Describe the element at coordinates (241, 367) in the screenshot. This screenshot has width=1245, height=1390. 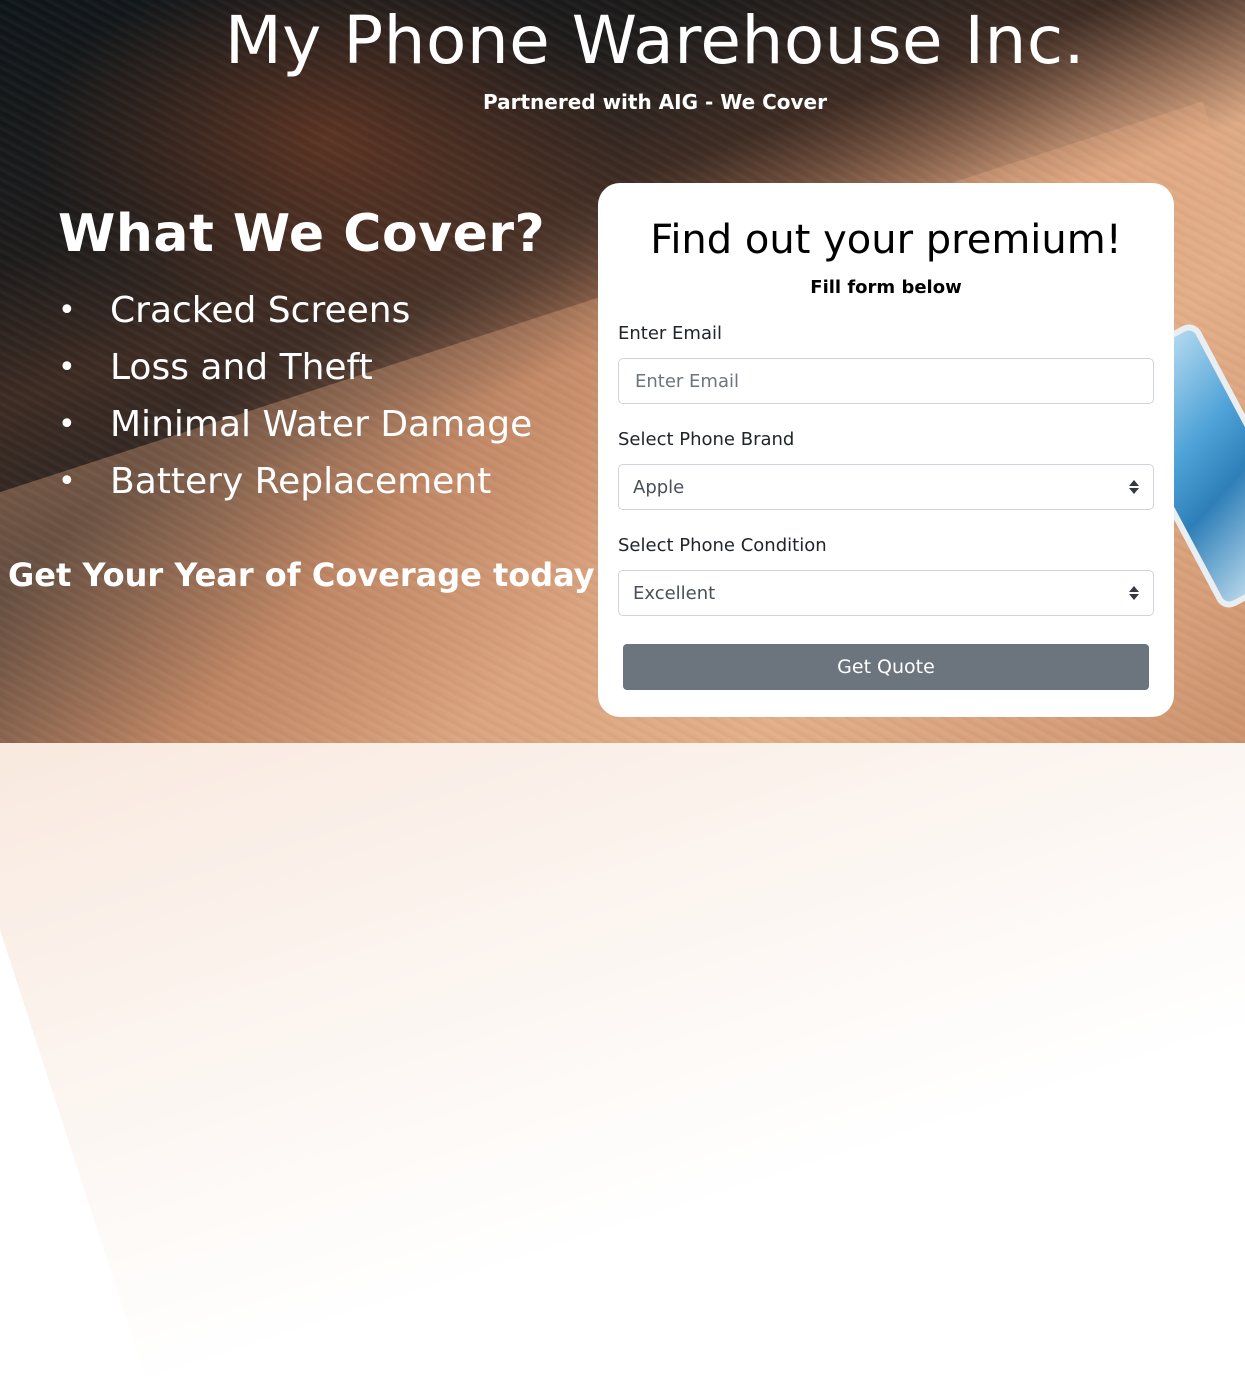
I see `coverage-item-label: Loss and Theft` at that location.